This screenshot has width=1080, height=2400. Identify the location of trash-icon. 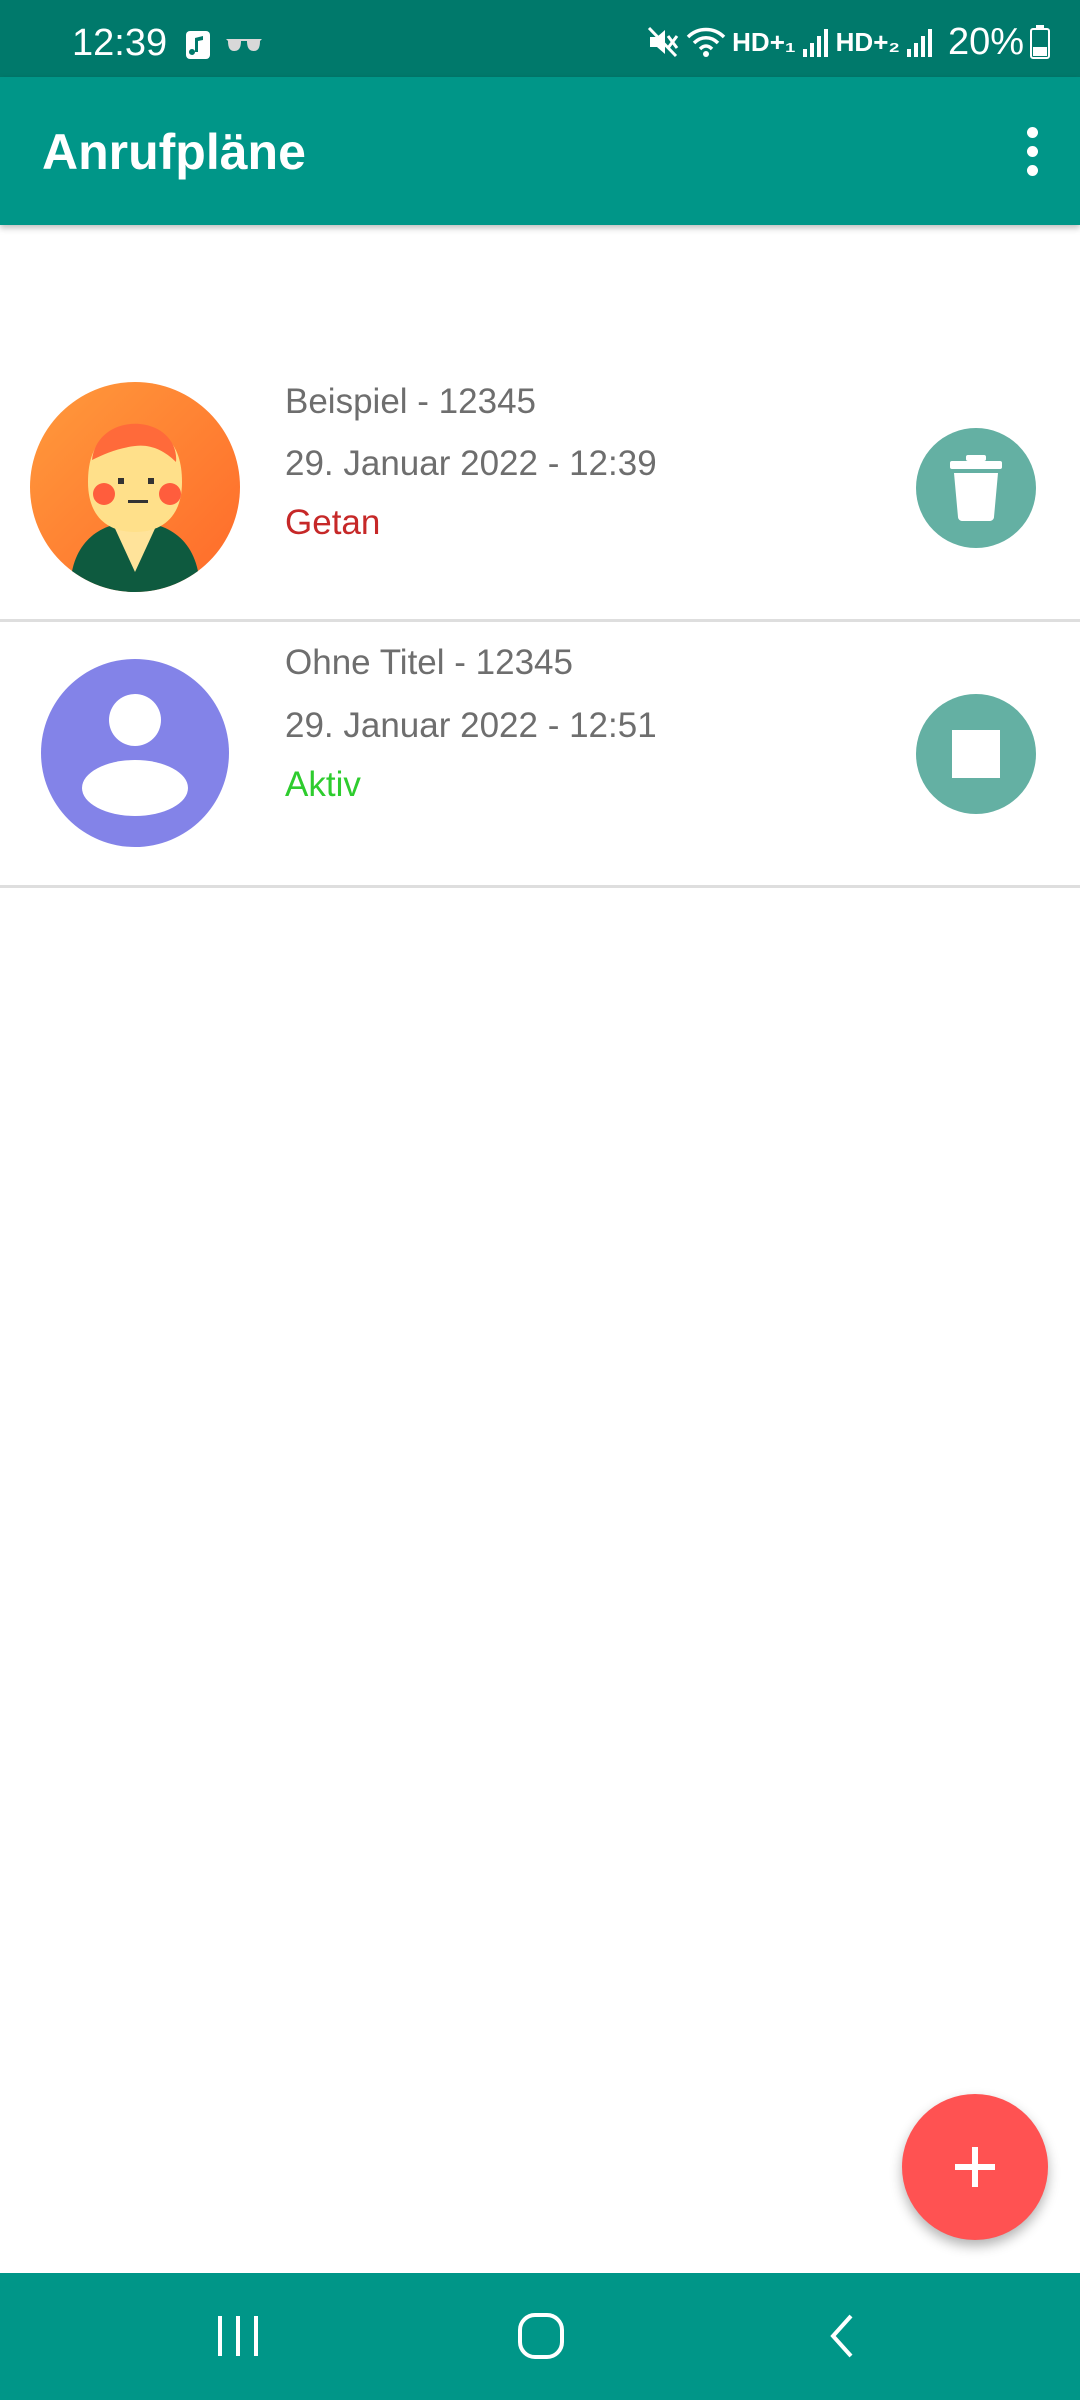
(976, 488).